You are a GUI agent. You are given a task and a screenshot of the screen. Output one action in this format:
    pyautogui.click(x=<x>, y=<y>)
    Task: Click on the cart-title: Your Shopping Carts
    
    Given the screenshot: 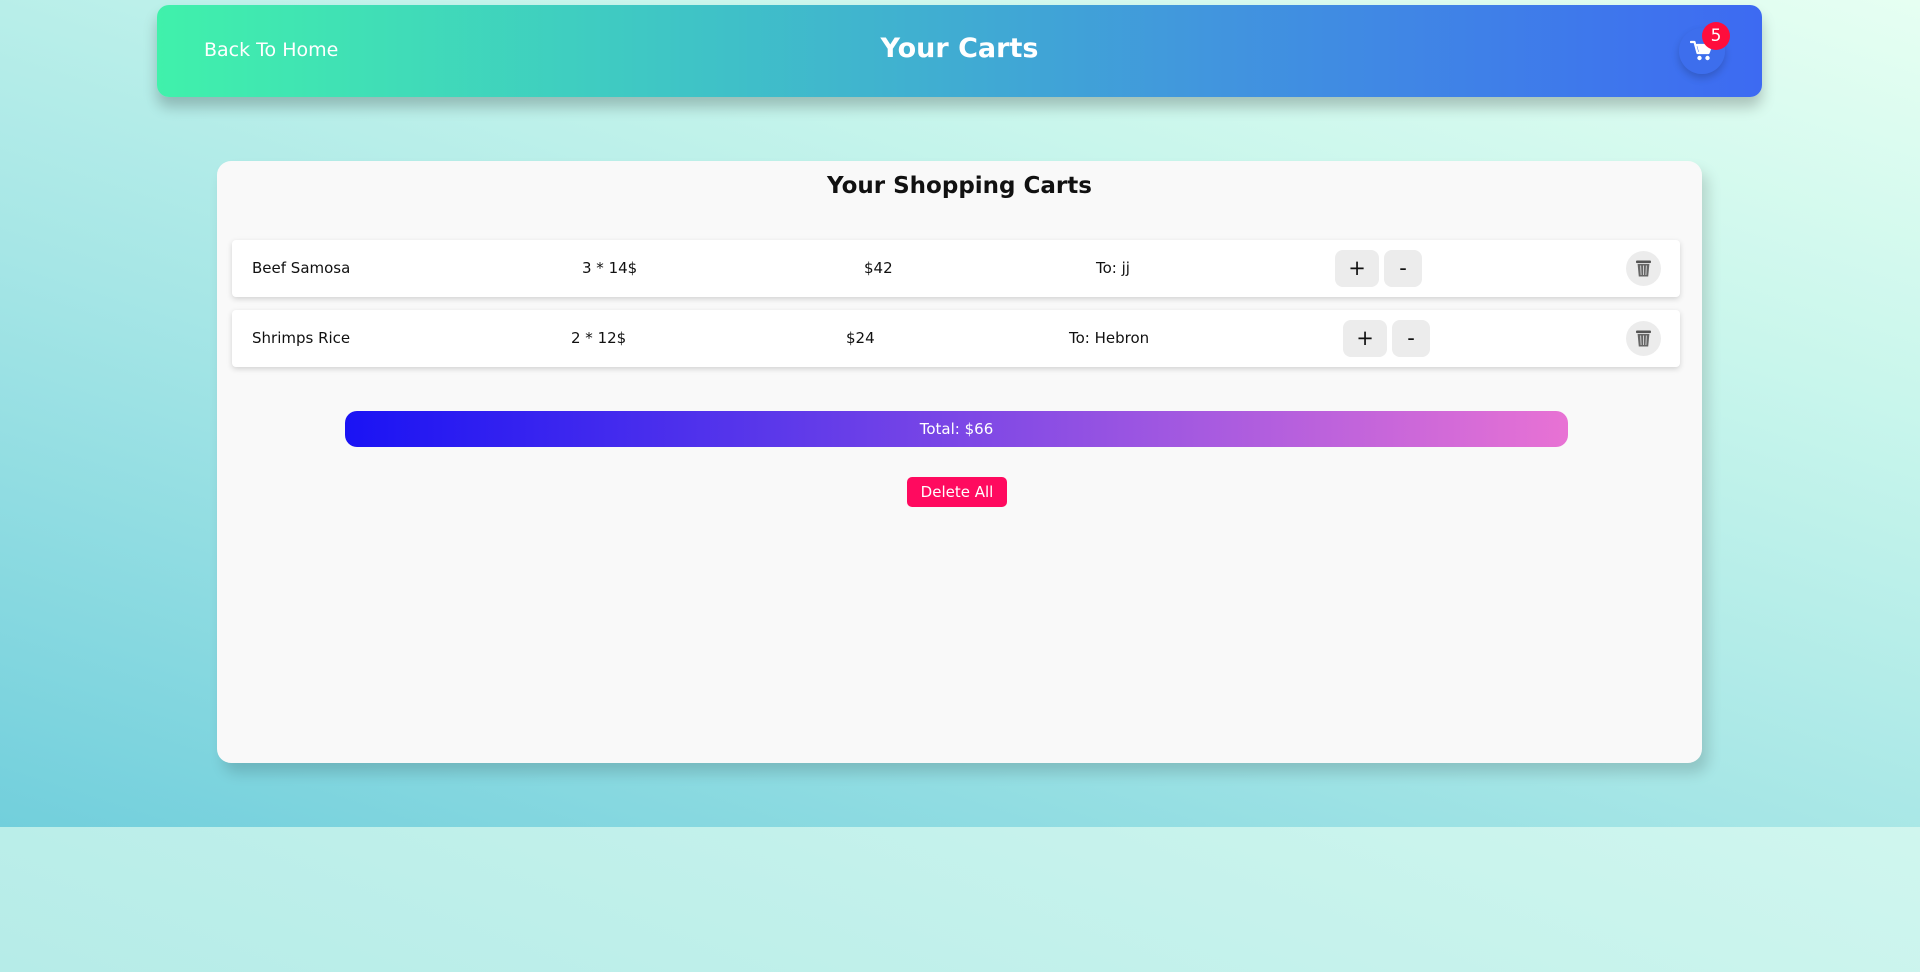 What is the action you would take?
    pyautogui.click(x=959, y=186)
    